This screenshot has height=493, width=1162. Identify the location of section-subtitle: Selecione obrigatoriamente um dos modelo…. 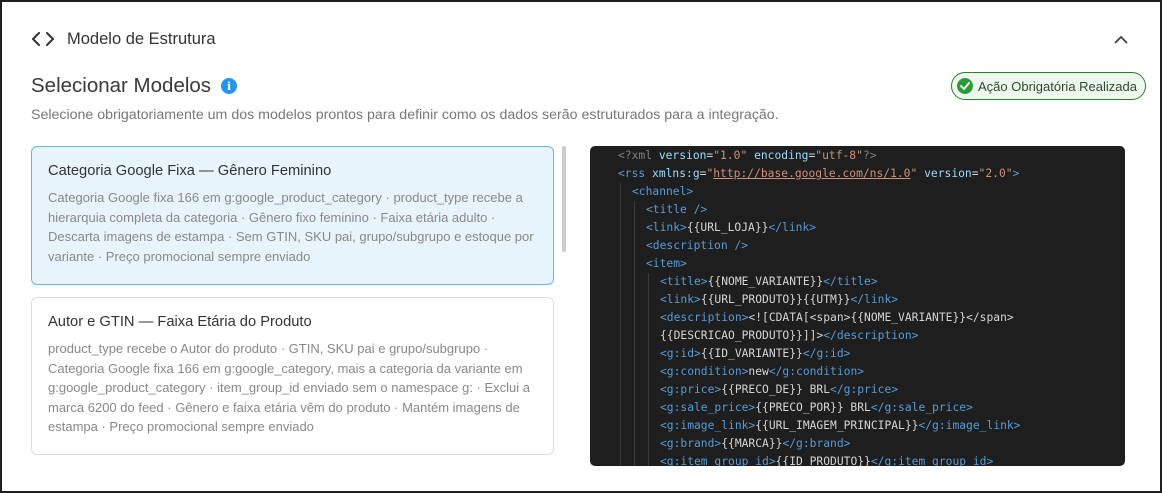
(405, 115).